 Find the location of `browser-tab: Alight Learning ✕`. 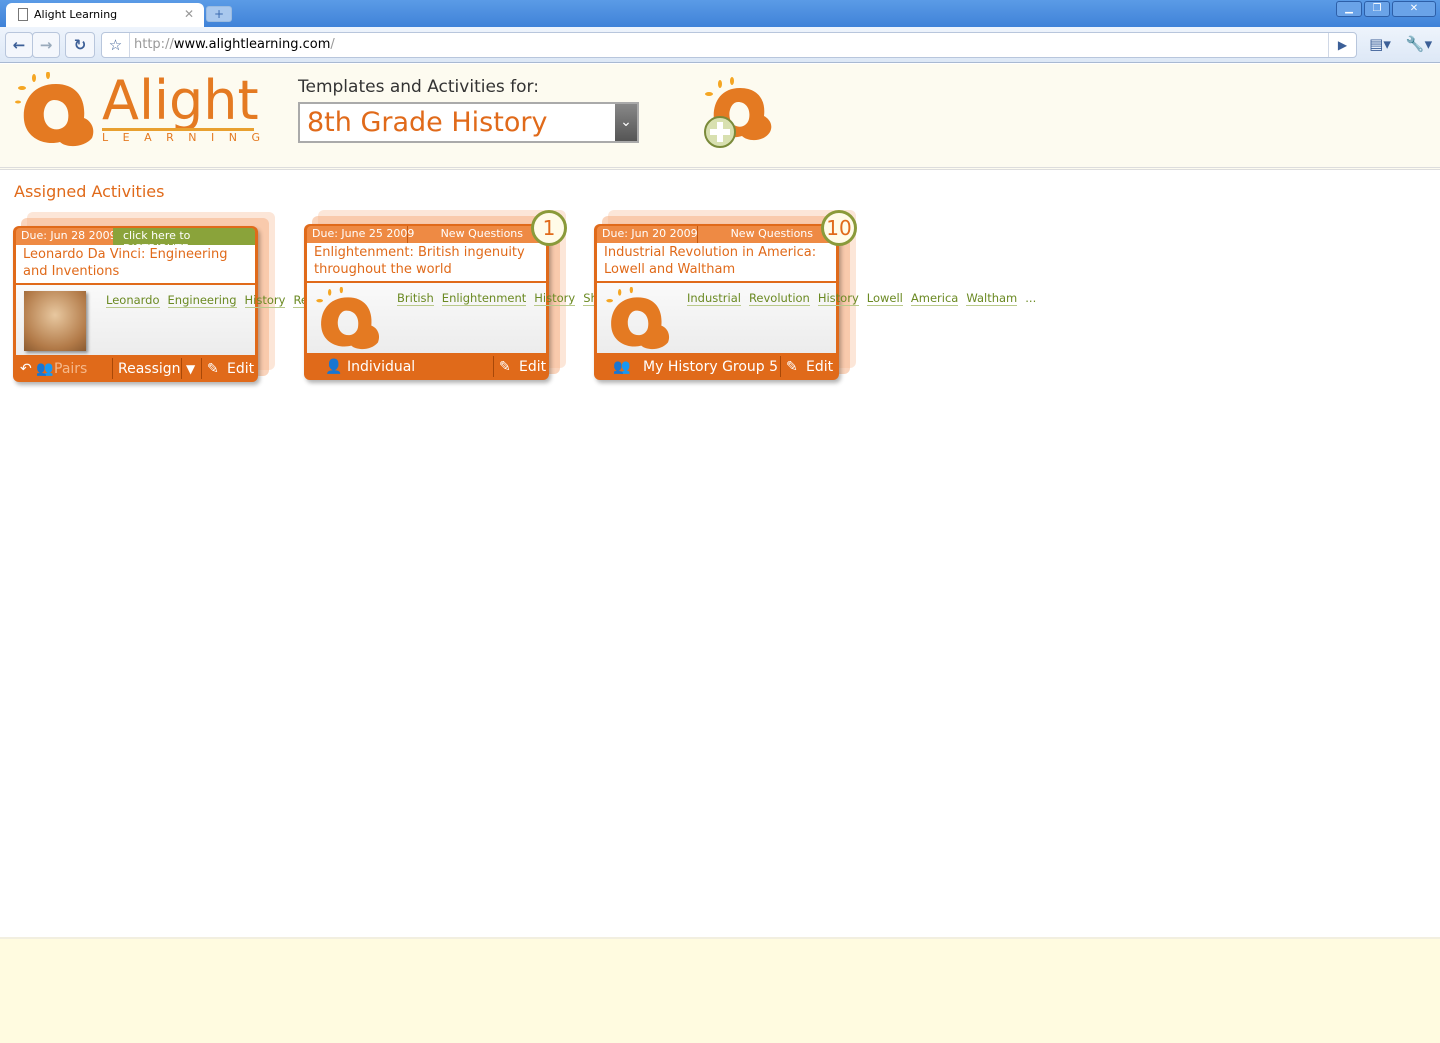

browser-tab: Alight Learning ✕ is located at coordinates (105, 15).